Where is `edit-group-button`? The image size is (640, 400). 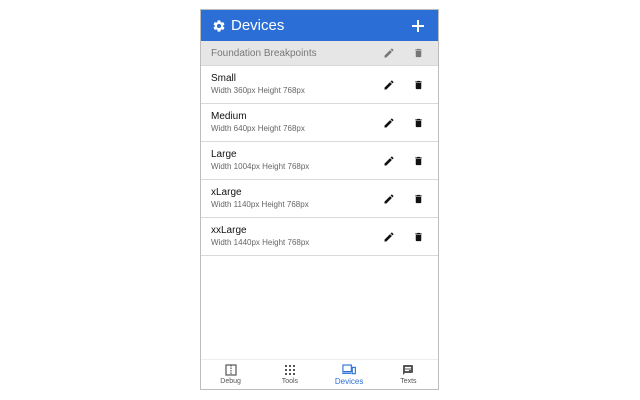 edit-group-button is located at coordinates (389, 53).